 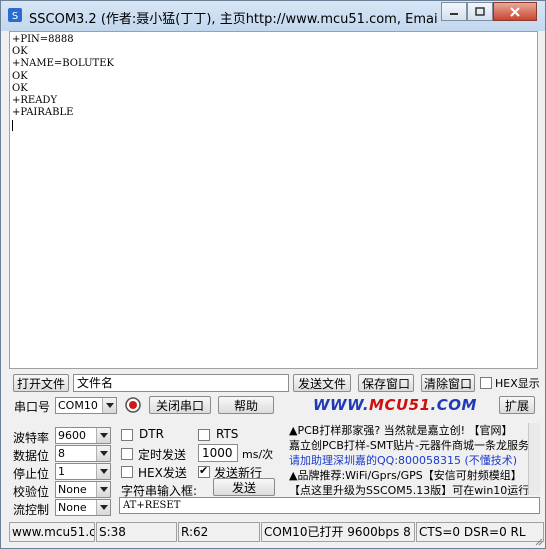 I want to click on status-site: www.mcu51.cor, so click(x=52, y=532).